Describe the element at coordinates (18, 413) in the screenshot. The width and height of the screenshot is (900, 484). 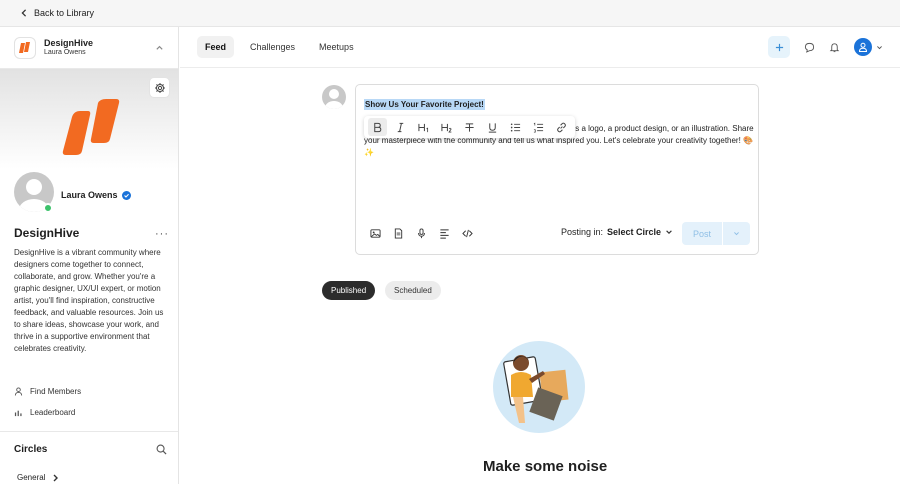
I see `bar-chart-icon` at that location.